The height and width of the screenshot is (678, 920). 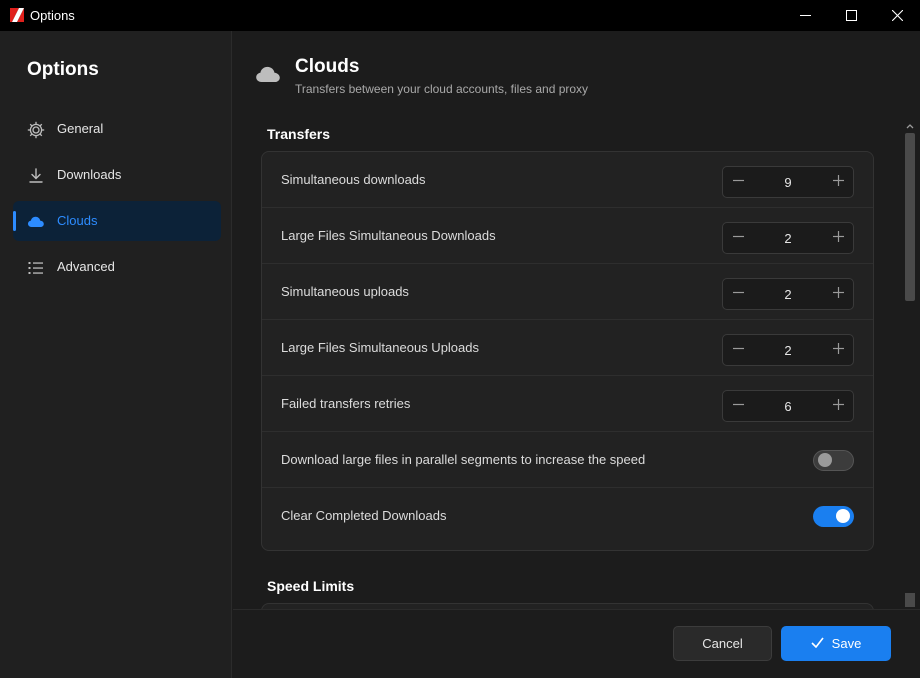 I want to click on setting-row: Simultaneous uploads 2, so click(x=567, y=292).